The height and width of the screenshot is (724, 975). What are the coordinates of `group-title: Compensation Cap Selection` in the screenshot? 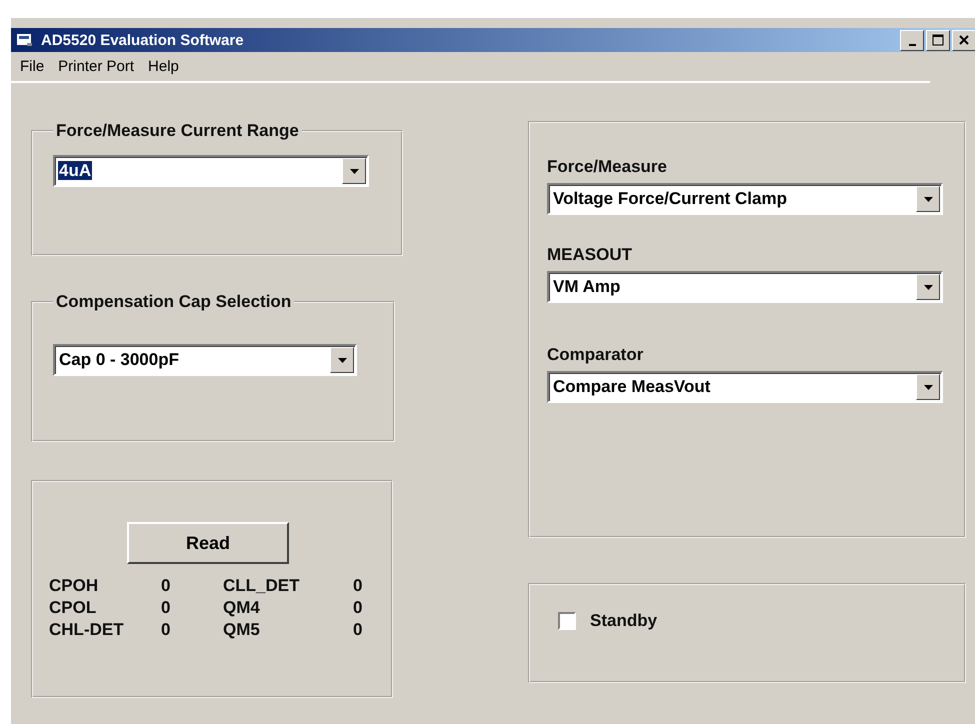 It's located at (173, 302).